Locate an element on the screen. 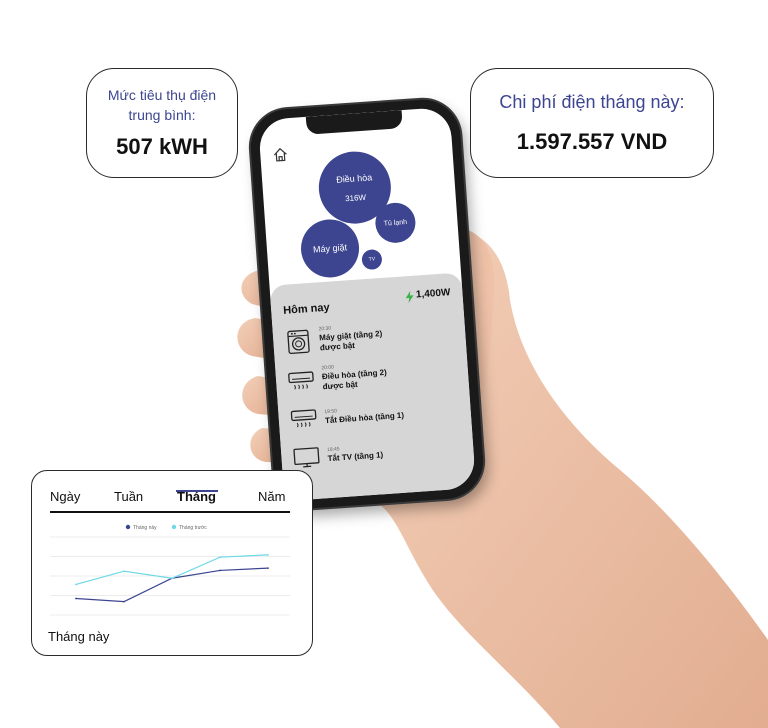  bubble-dieu-hoa-value: 316W is located at coordinates (355, 197).